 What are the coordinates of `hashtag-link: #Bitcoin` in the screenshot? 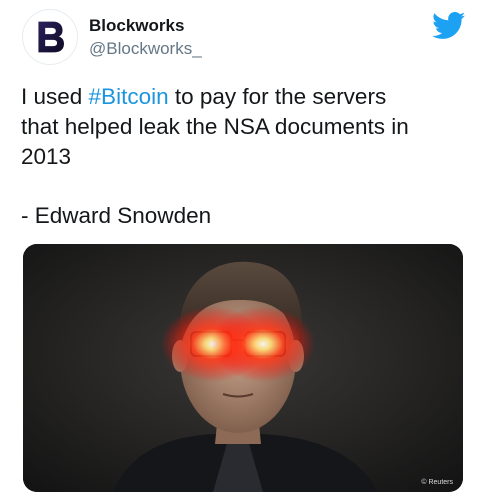 It's located at (129, 96).